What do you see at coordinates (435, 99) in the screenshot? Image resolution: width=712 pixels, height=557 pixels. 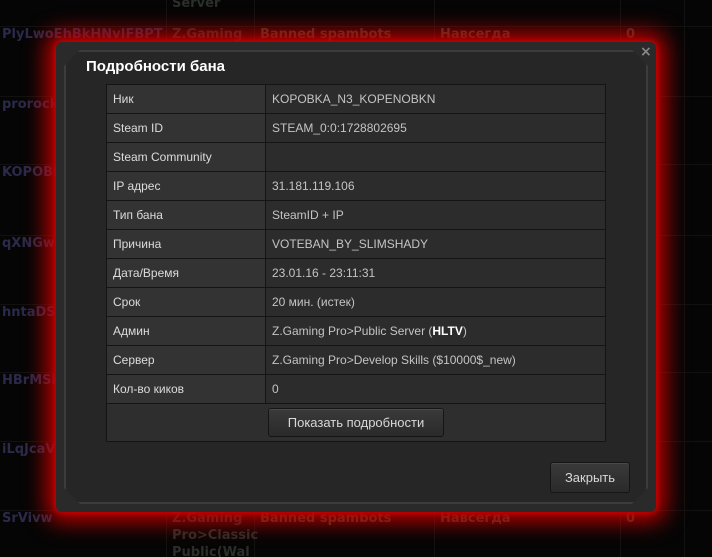 I see `detail-value: KOPOBKA_N3_KOPENOBKN` at bounding box center [435, 99].